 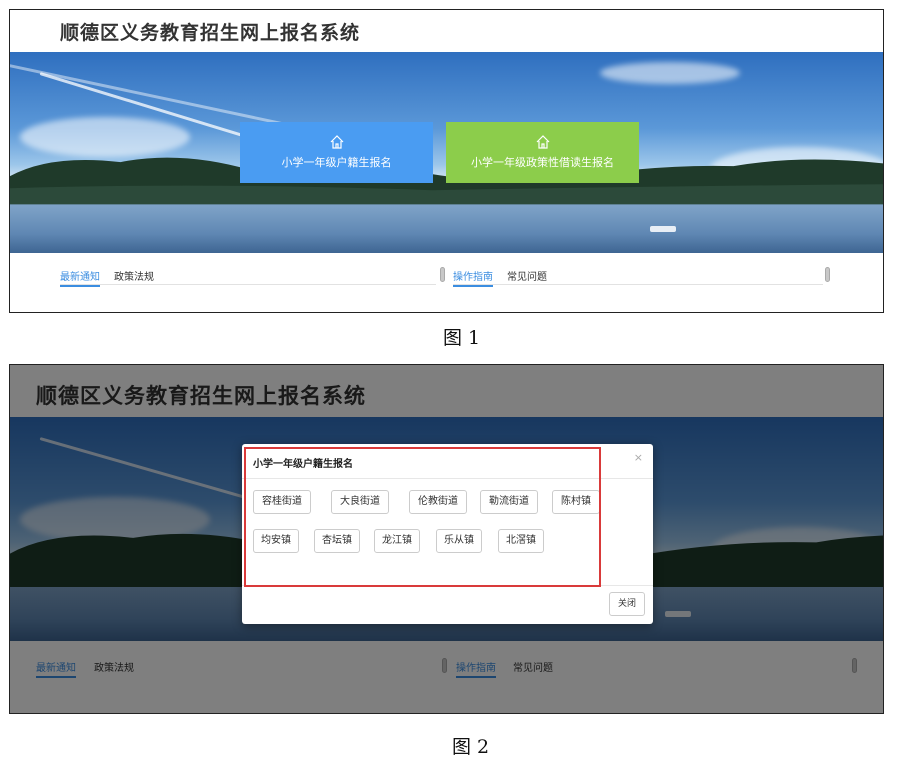 I want to click on register-household-tile: 小学一年级户籍生报名, so click(x=336, y=152).